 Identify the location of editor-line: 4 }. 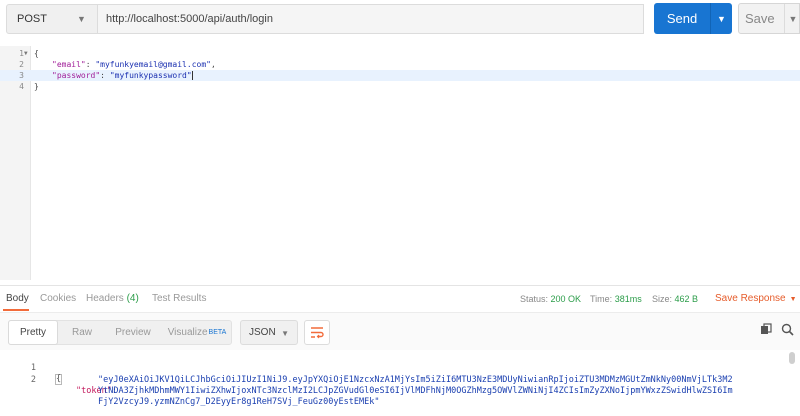
(400, 86).